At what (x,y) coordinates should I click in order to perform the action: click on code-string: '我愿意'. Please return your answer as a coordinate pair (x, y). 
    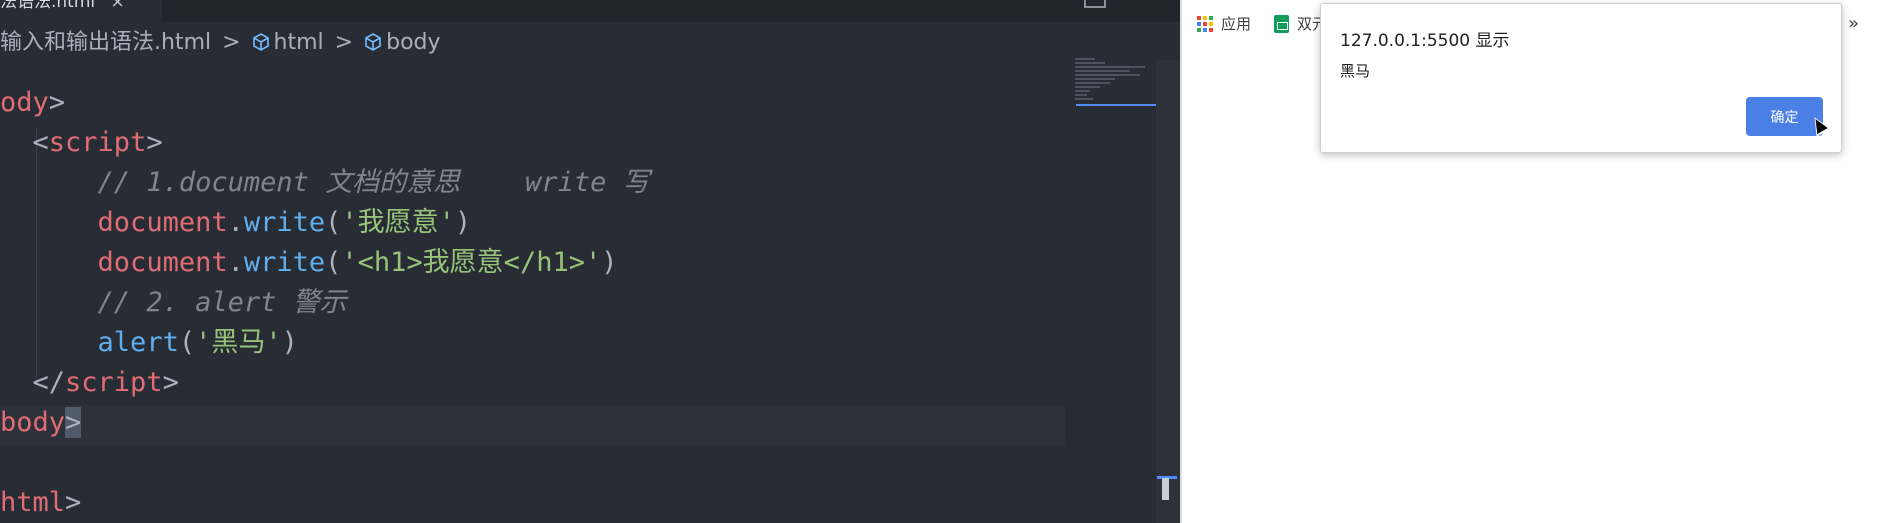
    Looking at the image, I should click on (398, 222).